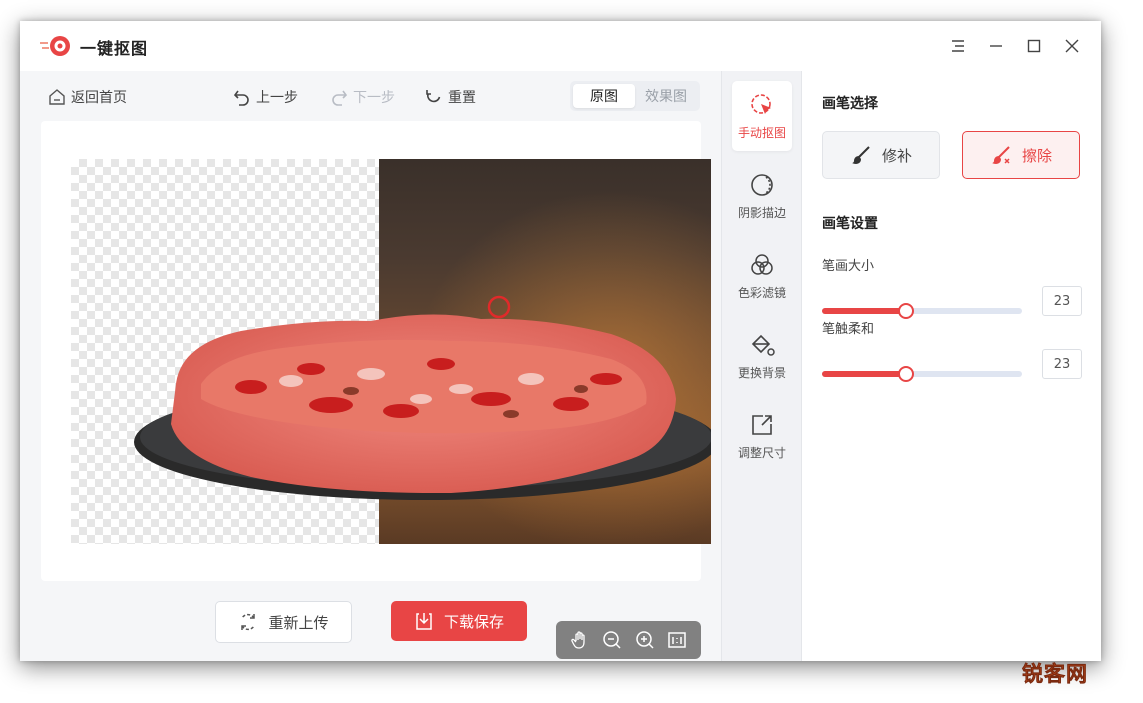 This screenshot has height=703, width=1143. I want to click on brush-size-fill, so click(864, 311).